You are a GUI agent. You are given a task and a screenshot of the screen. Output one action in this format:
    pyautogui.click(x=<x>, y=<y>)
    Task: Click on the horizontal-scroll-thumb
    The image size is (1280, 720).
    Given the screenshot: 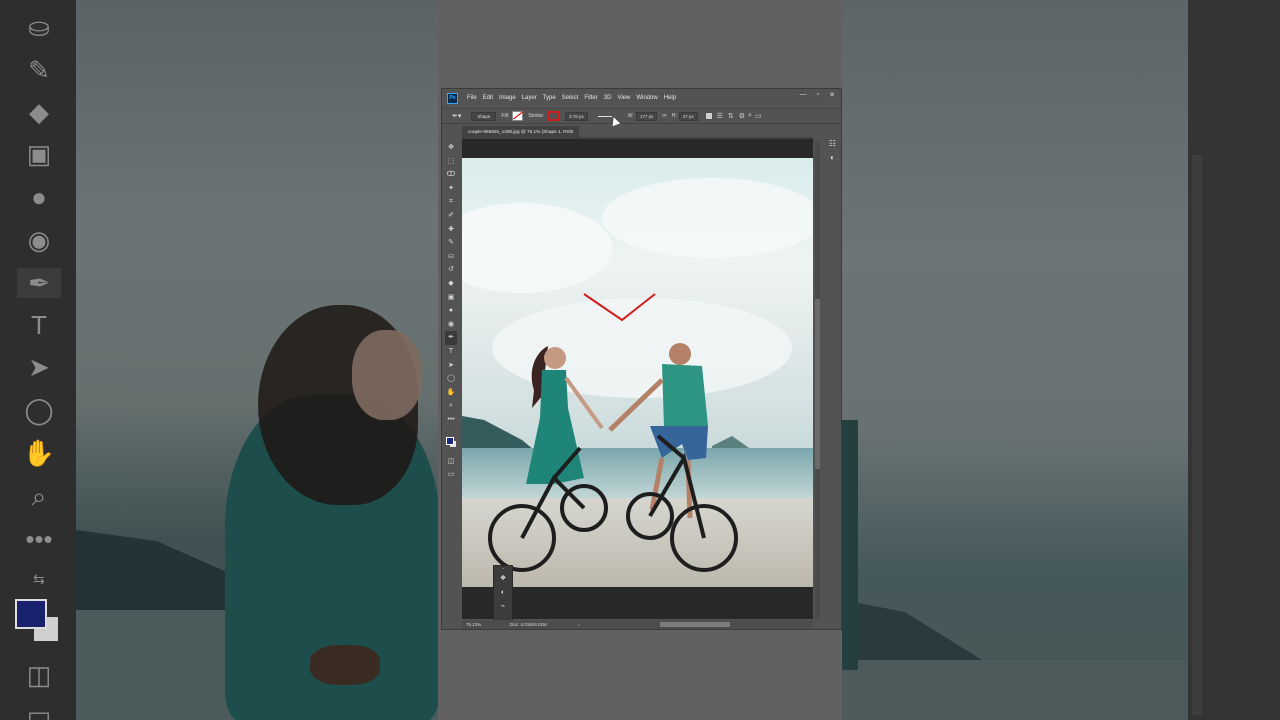 What is the action you would take?
    pyautogui.click(x=695, y=624)
    